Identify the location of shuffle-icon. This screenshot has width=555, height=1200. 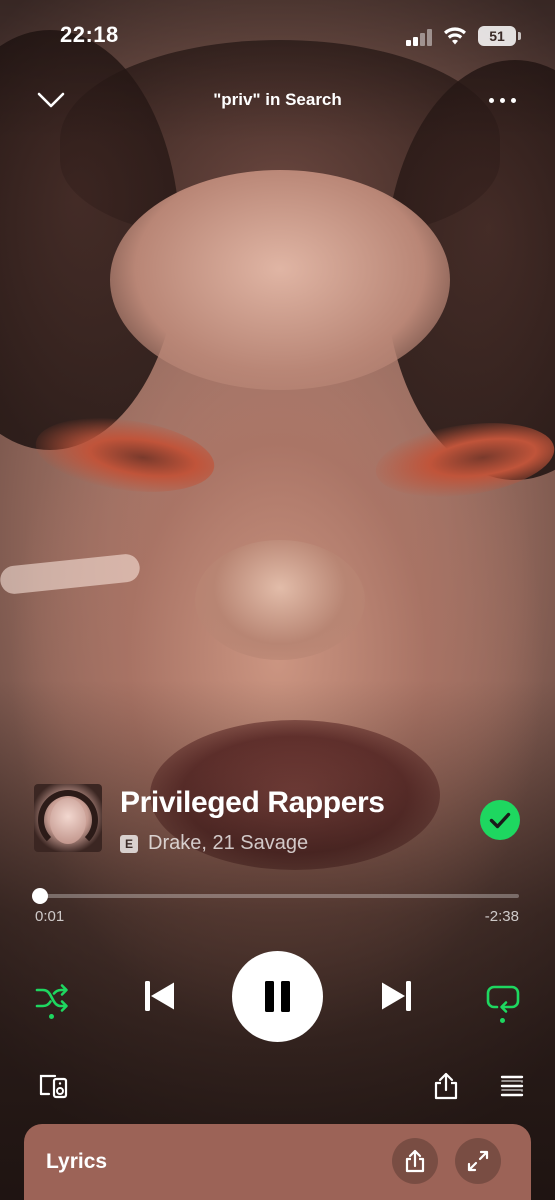
(51, 998).